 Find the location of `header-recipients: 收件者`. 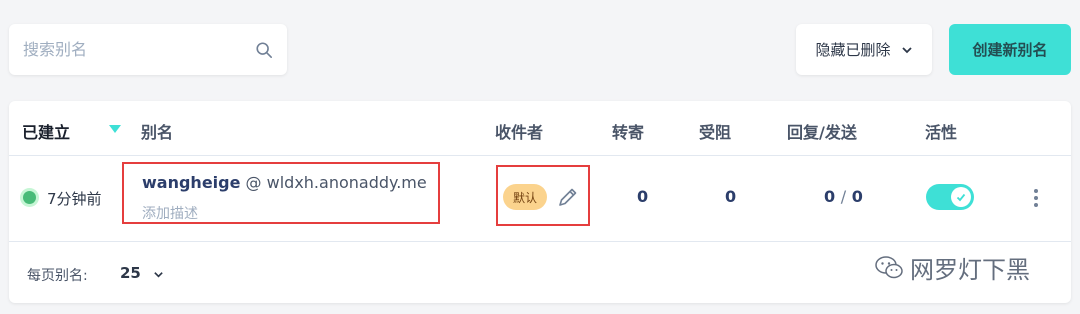

header-recipients: 收件者 is located at coordinates (519, 131).